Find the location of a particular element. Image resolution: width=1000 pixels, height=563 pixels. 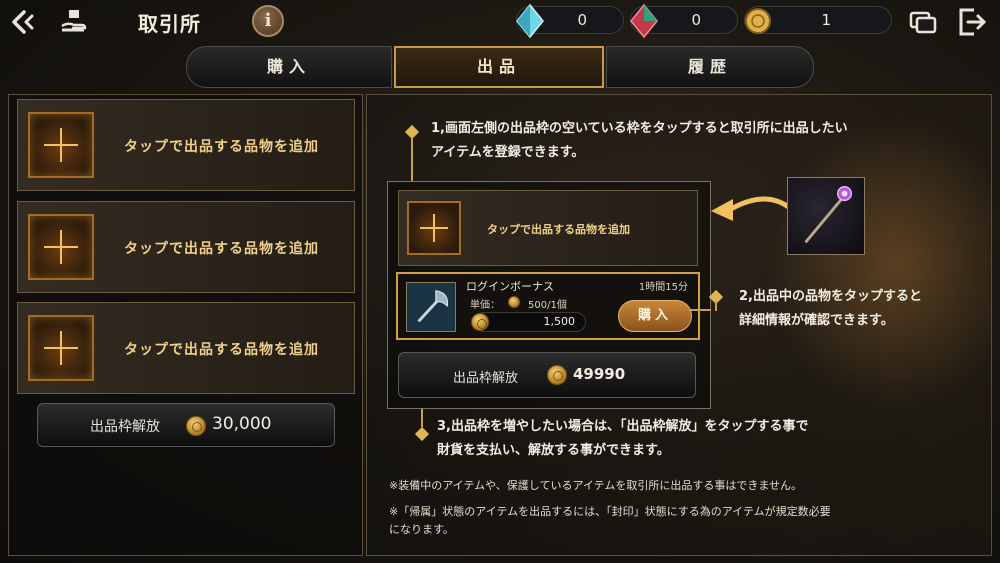

page-title: 取引所 is located at coordinates (169, 24).